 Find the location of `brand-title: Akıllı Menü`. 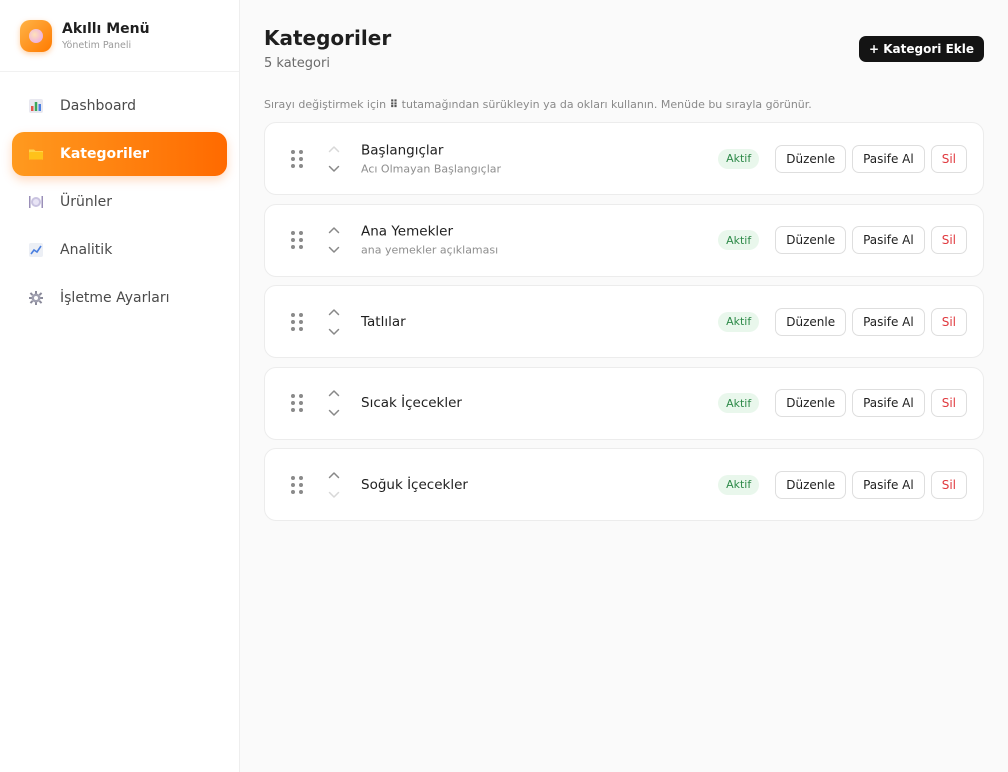

brand-title: Akıllı Menü is located at coordinates (106, 28).